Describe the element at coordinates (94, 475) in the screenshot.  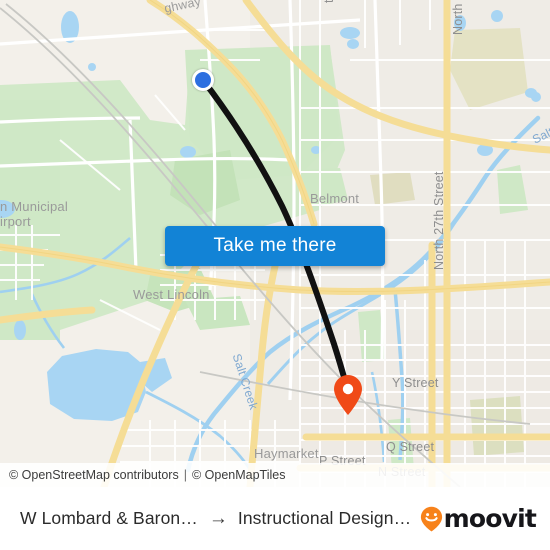
I see `attribution-osm: © OpenStreetMap contributors` at that location.